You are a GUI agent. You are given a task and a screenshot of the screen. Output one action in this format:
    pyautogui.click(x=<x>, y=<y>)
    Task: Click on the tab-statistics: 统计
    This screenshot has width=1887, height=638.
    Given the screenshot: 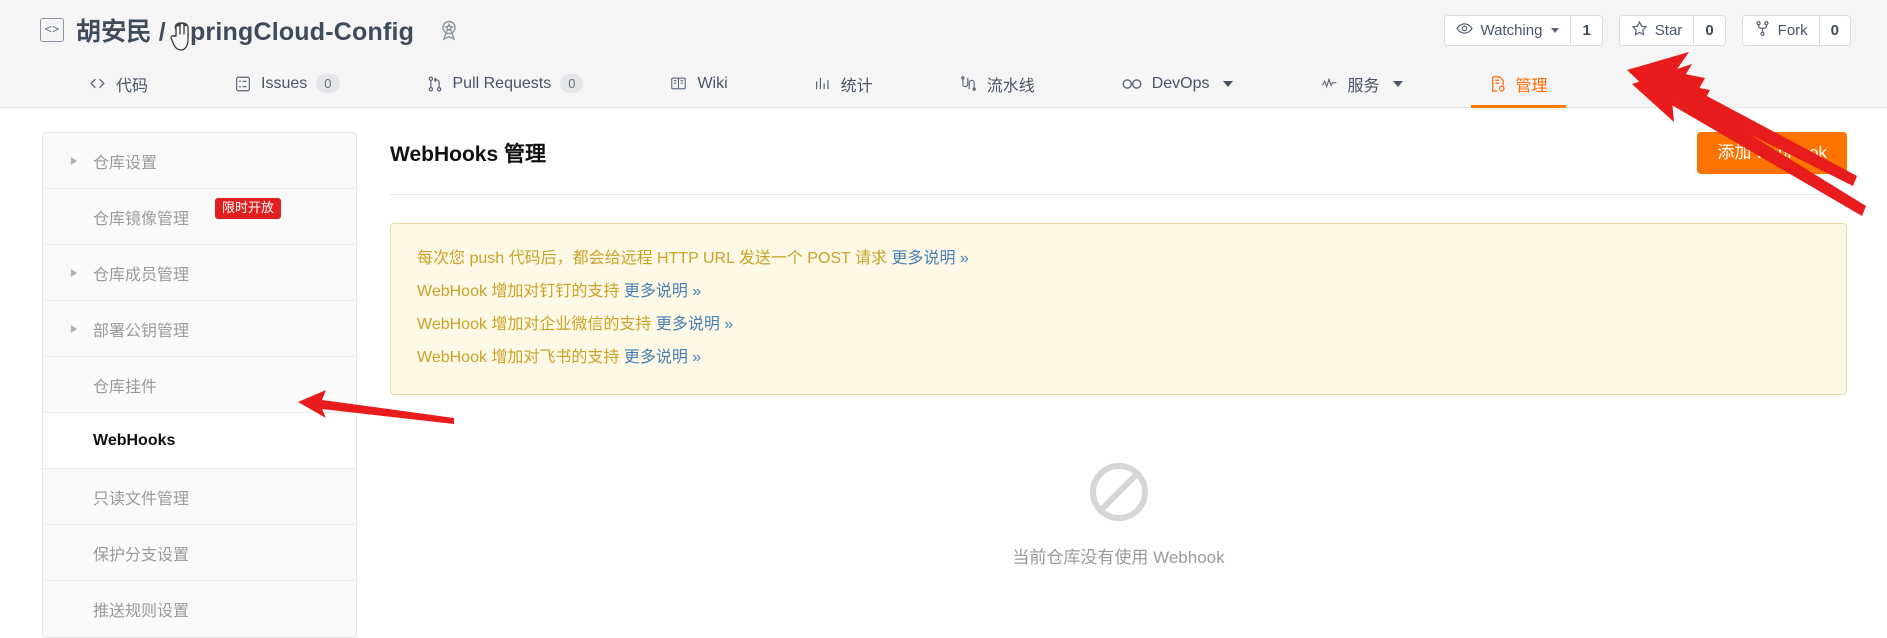 What is the action you would take?
    pyautogui.click(x=843, y=83)
    